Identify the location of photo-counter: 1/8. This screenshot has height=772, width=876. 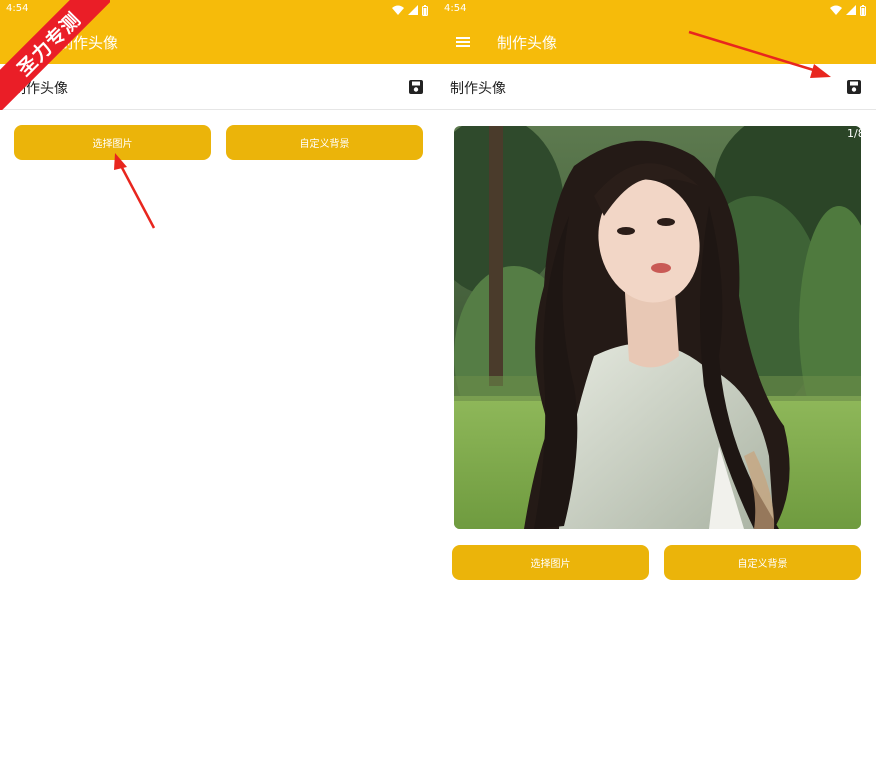
(854, 133).